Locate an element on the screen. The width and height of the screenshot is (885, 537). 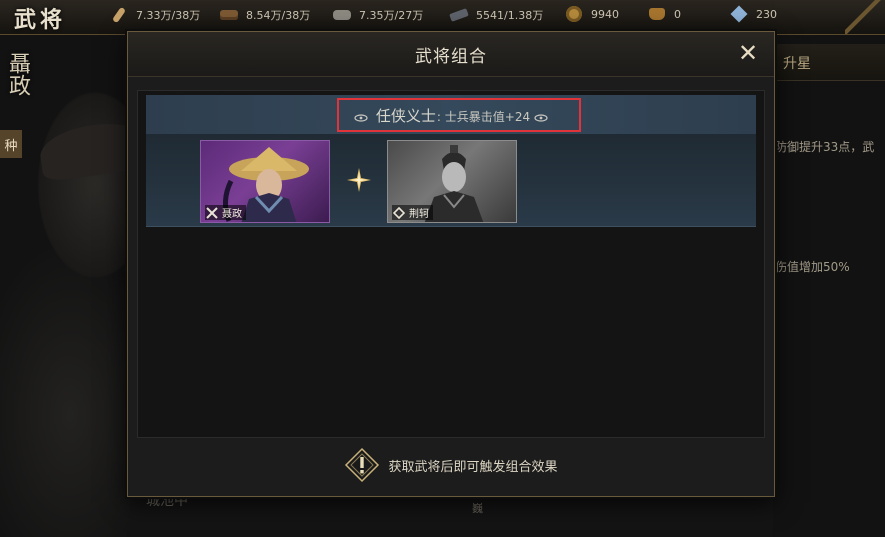
dialog-header: 武将组合 ✕ is located at coordinates (451, 54).